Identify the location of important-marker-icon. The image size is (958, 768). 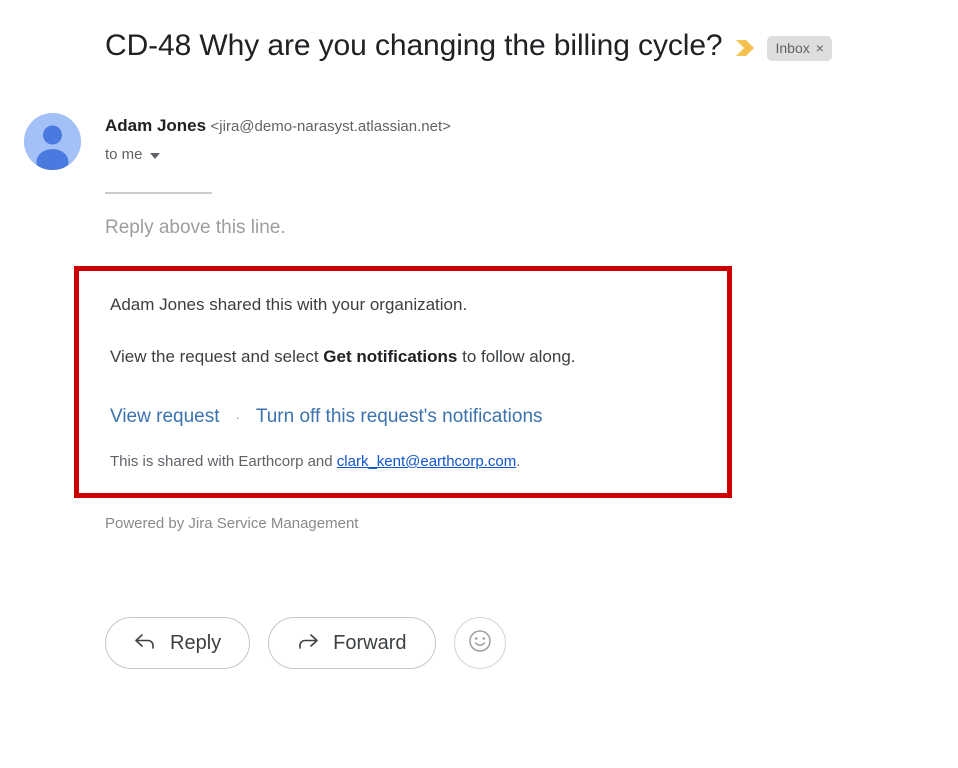
(745, 48).